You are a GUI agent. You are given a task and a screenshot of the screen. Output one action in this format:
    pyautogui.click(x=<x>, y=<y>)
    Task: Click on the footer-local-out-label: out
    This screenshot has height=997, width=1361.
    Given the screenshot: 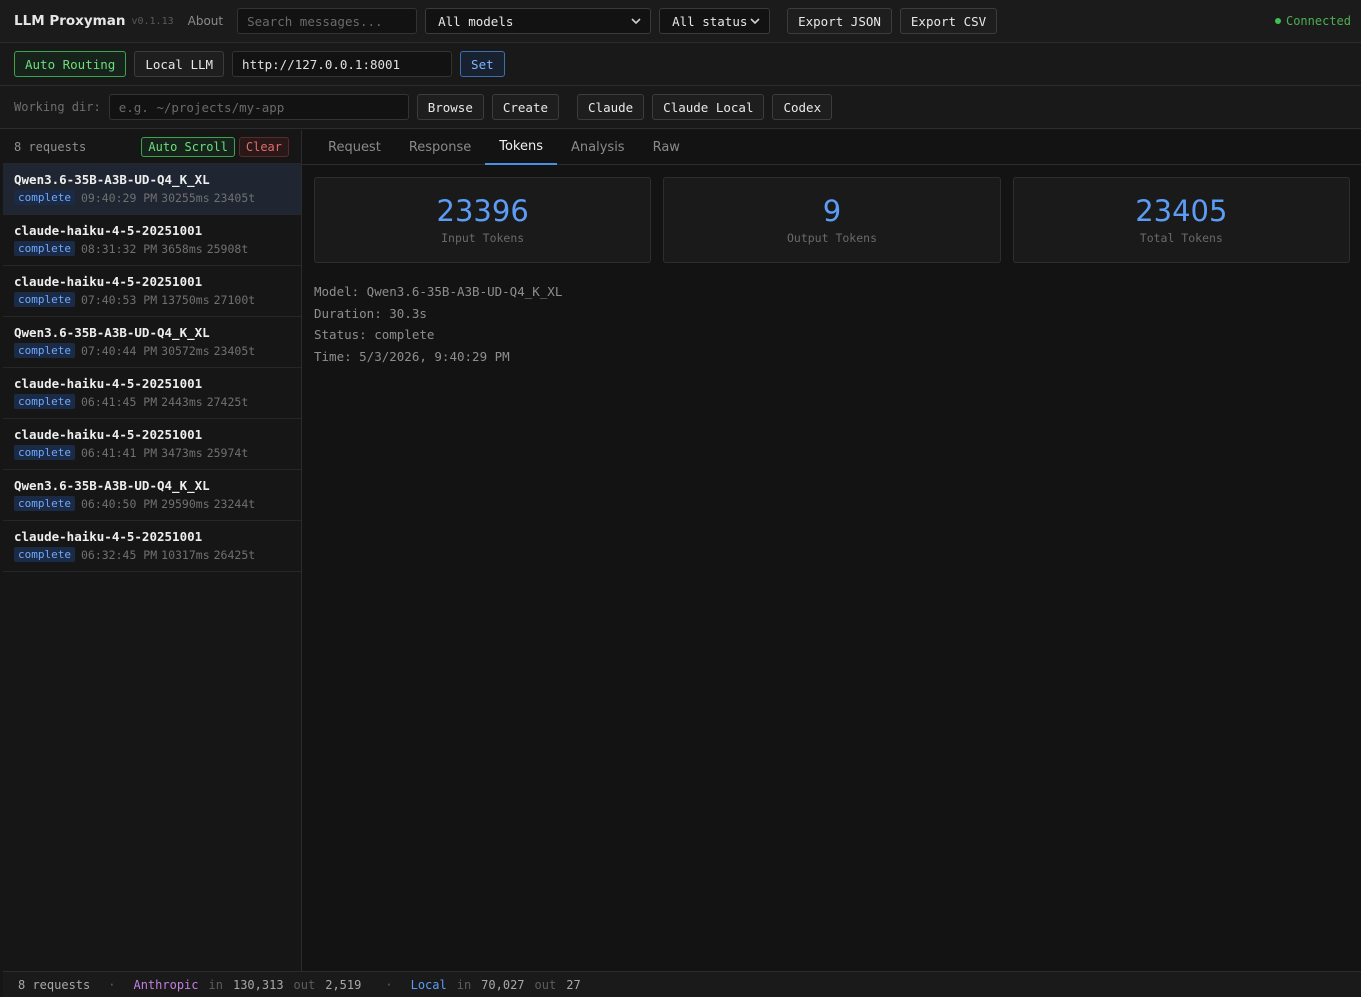 What is the action you would take?
    pyautogui.click(x=545, y=984)
    